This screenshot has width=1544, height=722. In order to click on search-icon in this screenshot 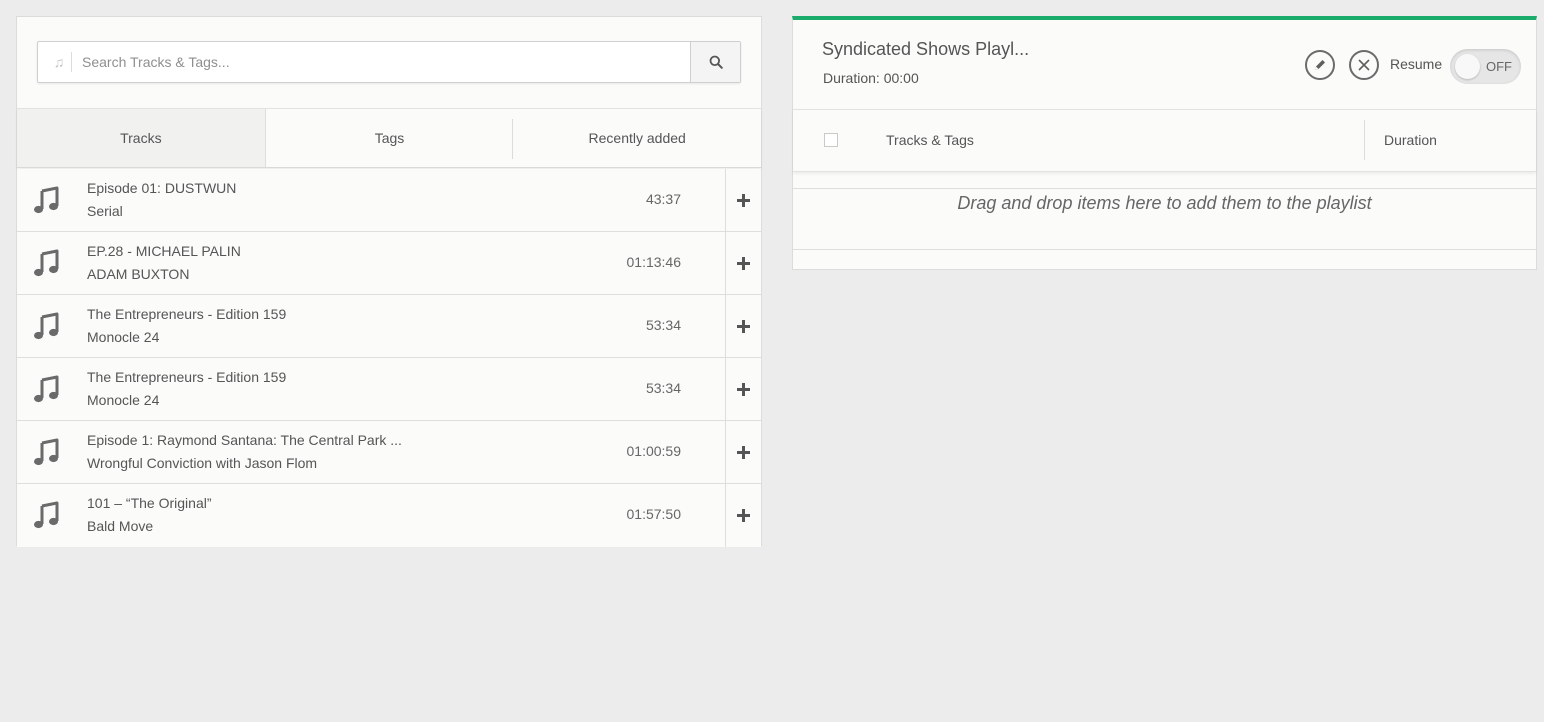, I will do `click(716, 62)`.